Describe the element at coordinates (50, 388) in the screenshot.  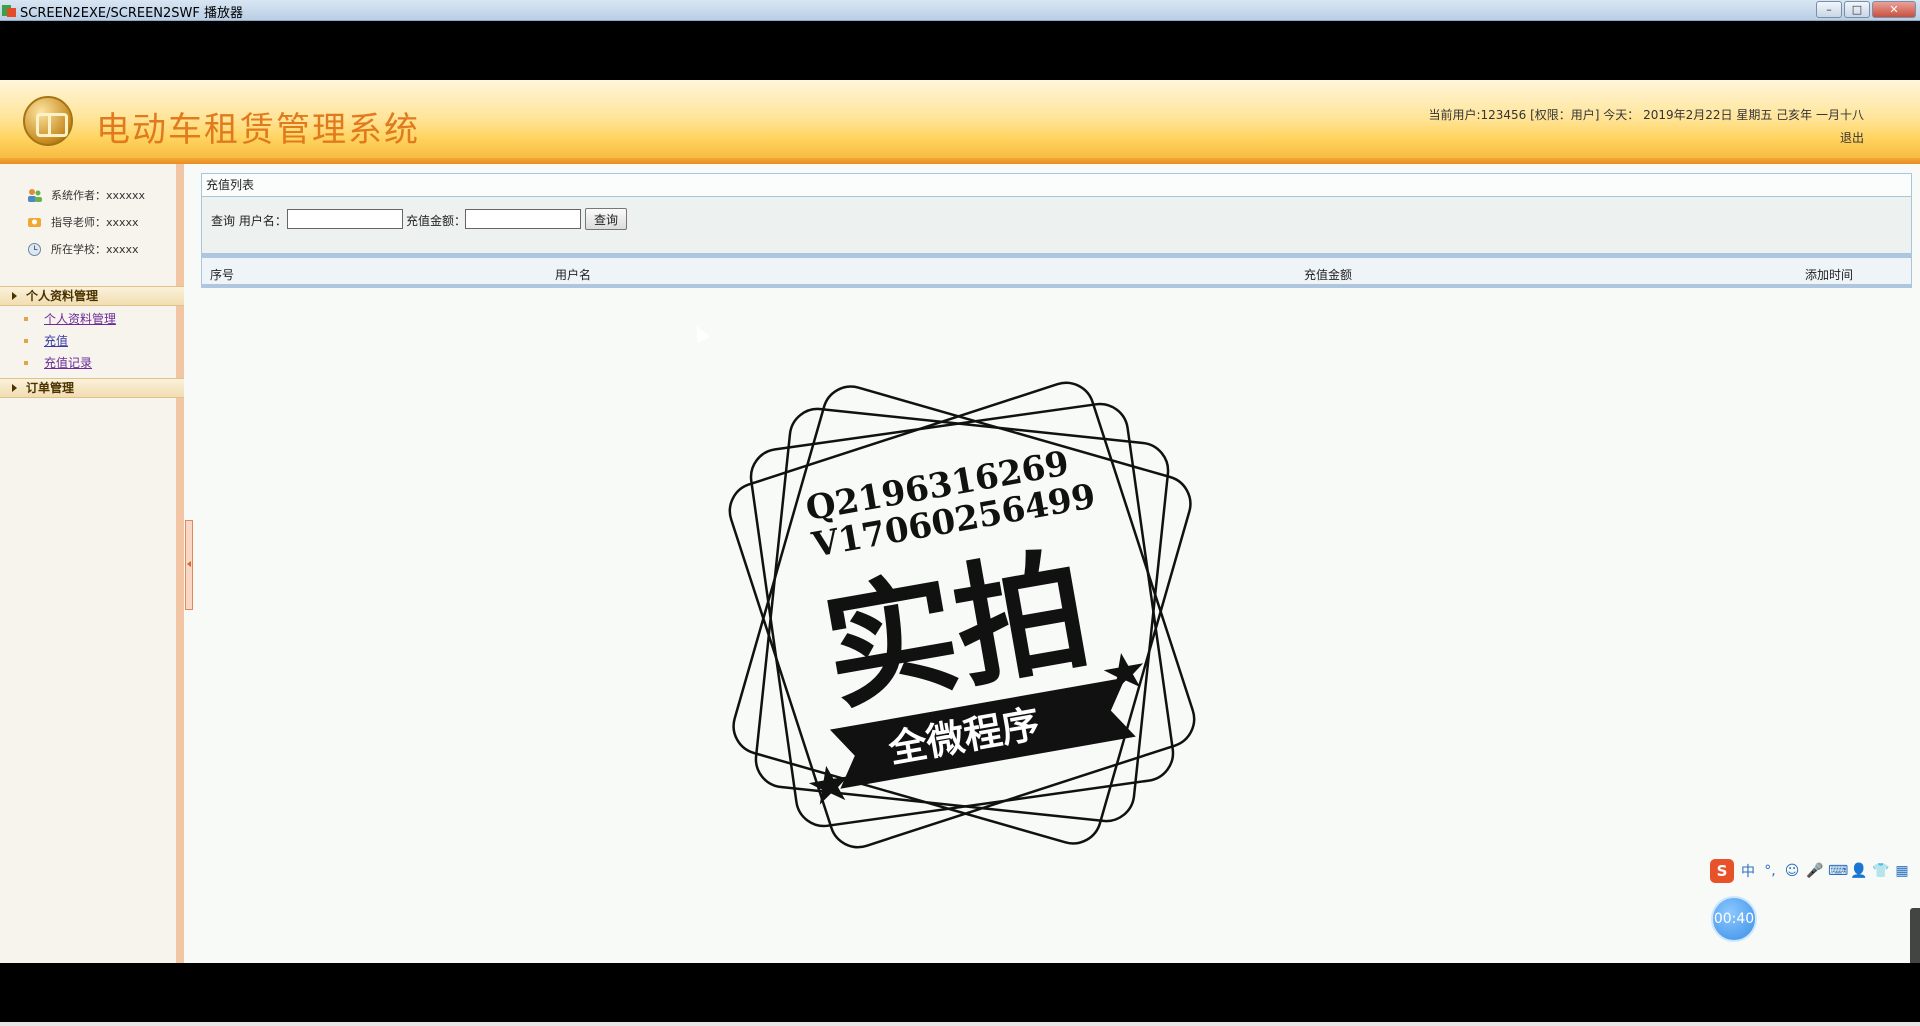
I see `menu-order-label: 订单管理` at that location.